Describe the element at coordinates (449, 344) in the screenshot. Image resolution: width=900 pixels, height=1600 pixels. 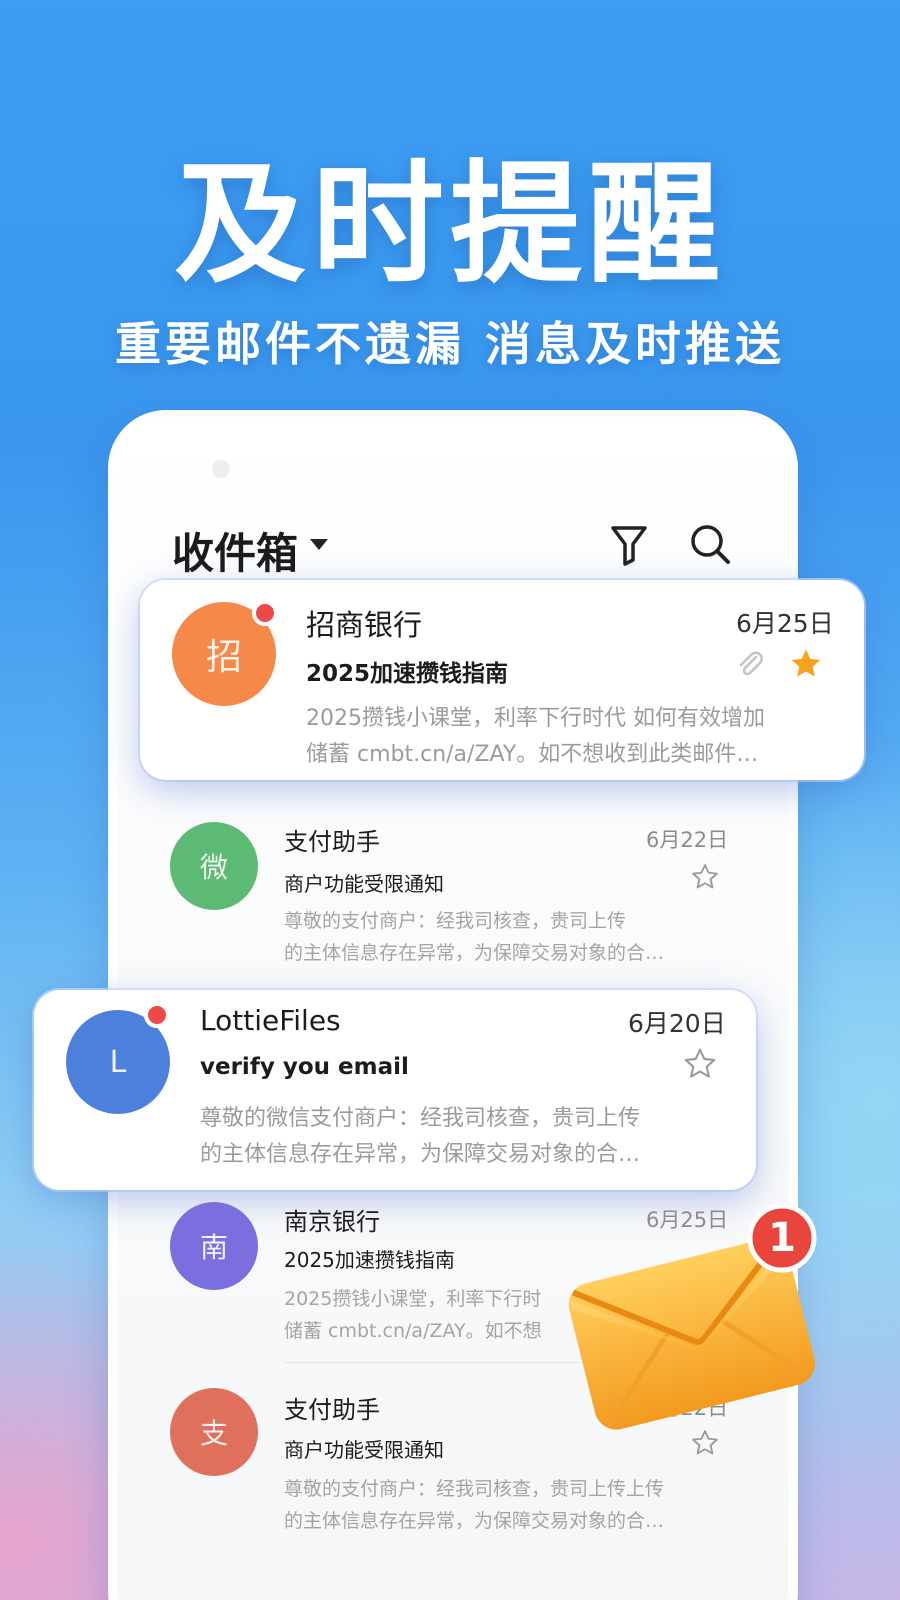
I see `hero-subline: 重要邮件不遗漏 消息及时推送` at that location.